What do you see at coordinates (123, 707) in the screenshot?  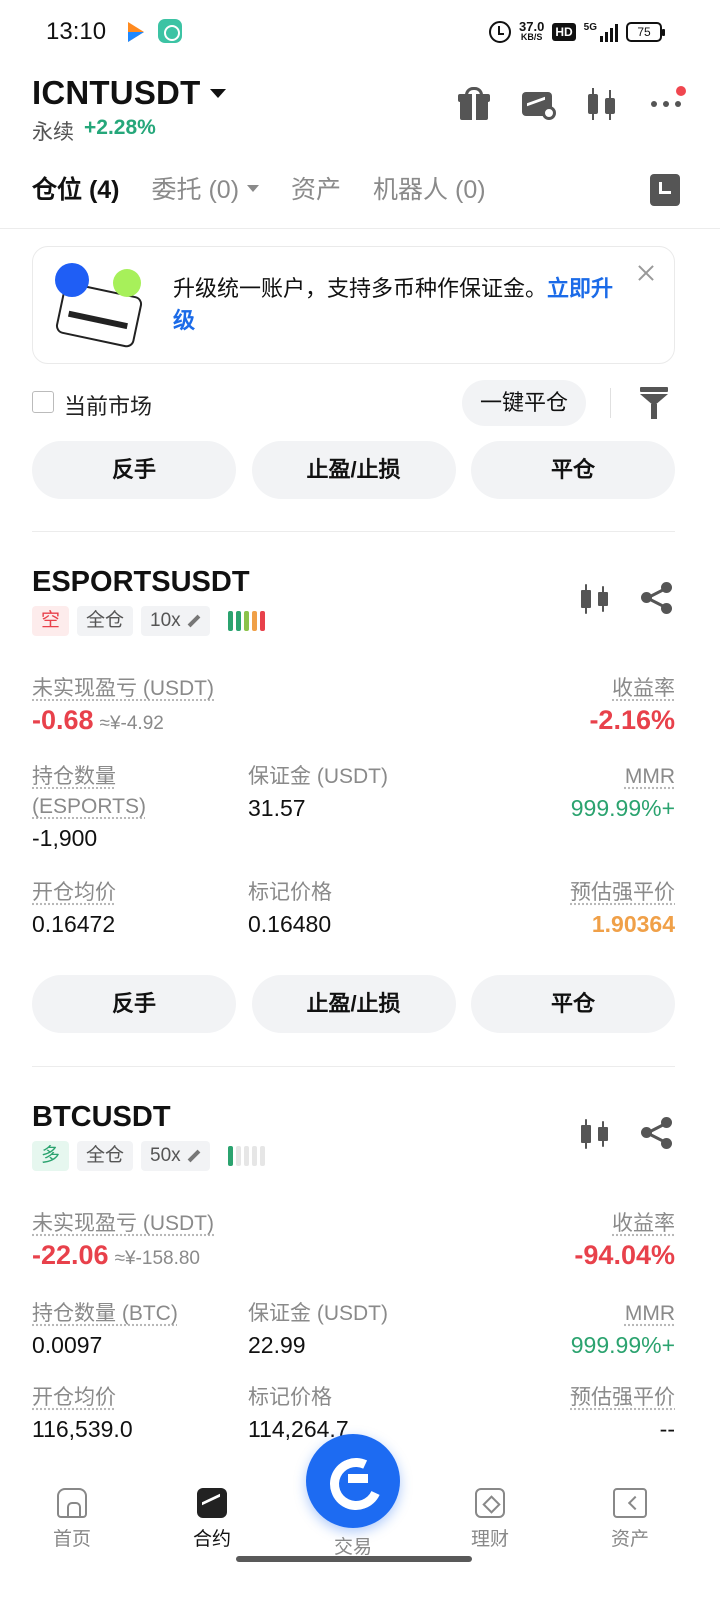 I see `unrealized-pnl: 未实现盈亏 (USDT) -0.68 ≈¥-4.92` at bounding box center [123, 707].